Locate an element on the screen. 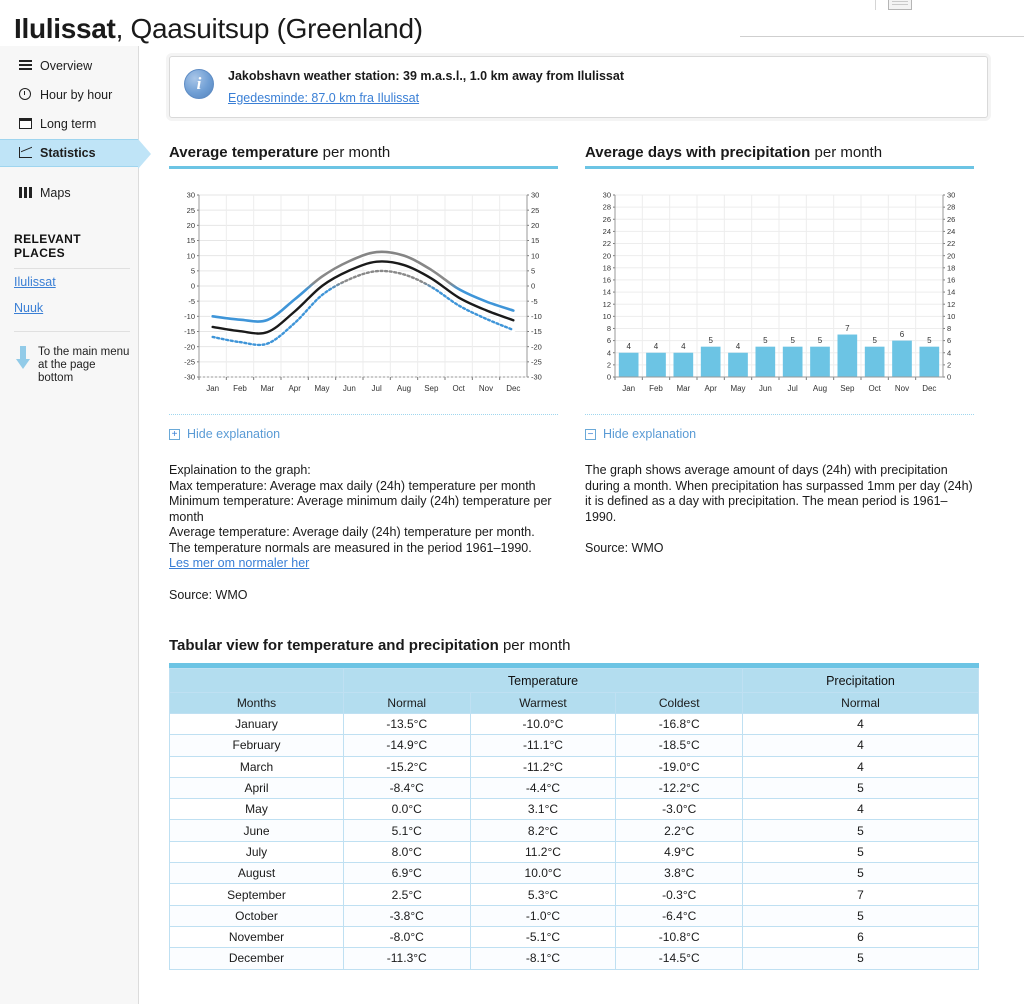 Image resolution: width=1024 pixels, height=1004 pixels. cell-value: 11.2°C is located at coordinates (543, 852).